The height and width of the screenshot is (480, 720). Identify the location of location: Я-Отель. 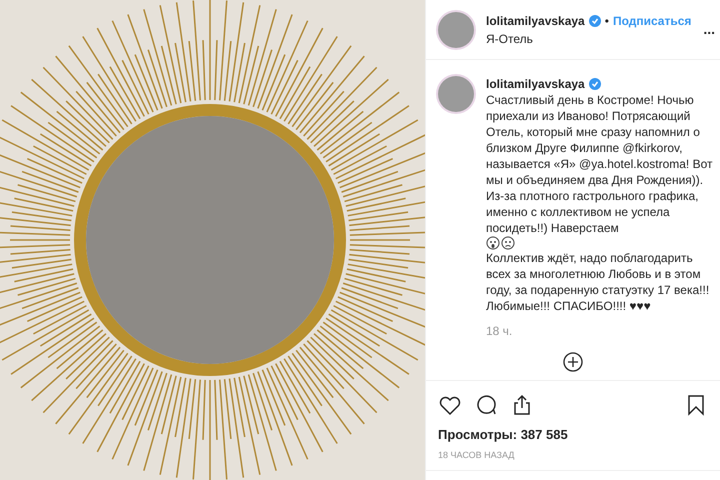
(589, 39).